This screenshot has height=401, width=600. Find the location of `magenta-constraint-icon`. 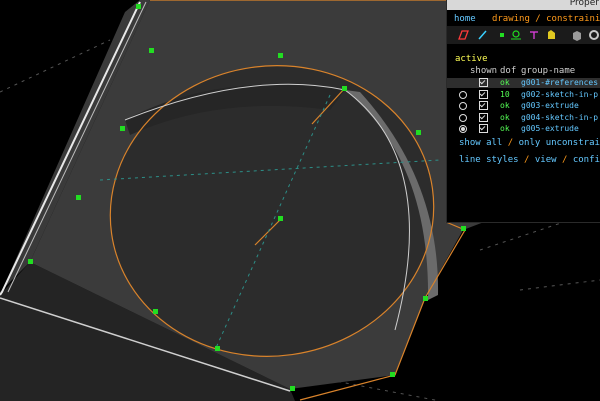

magenta-constraint-icon is located at coordinates (534, 35).